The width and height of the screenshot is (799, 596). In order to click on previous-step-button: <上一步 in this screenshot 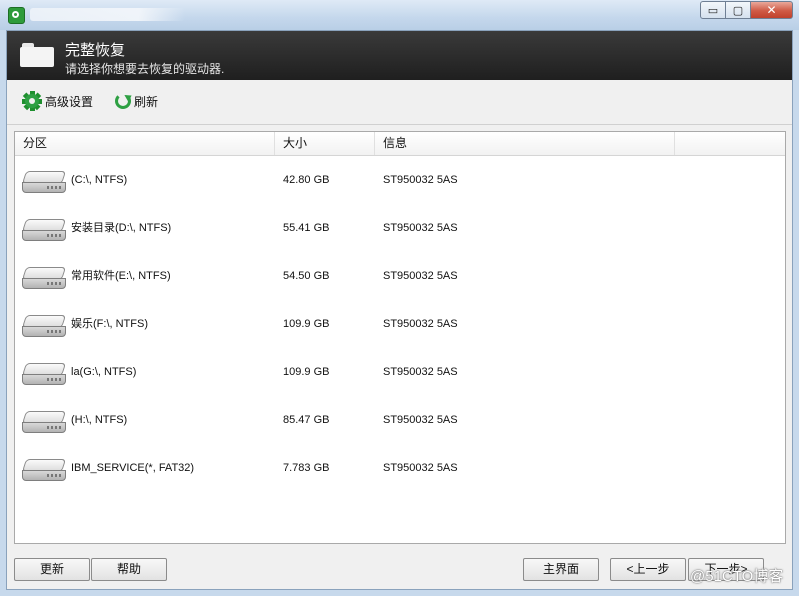, I will do `click(648, 569)`.